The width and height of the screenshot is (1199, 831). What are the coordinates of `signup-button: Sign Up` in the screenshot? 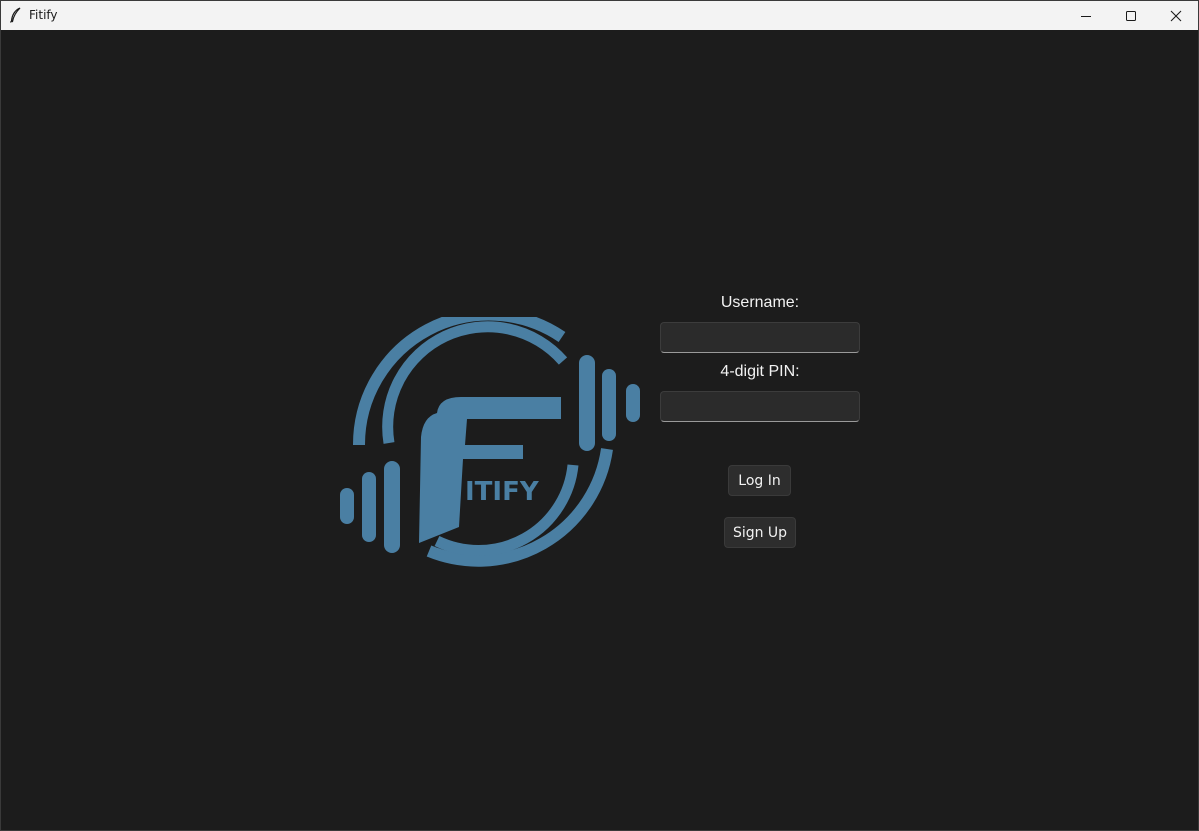 It's located at (760, 532).